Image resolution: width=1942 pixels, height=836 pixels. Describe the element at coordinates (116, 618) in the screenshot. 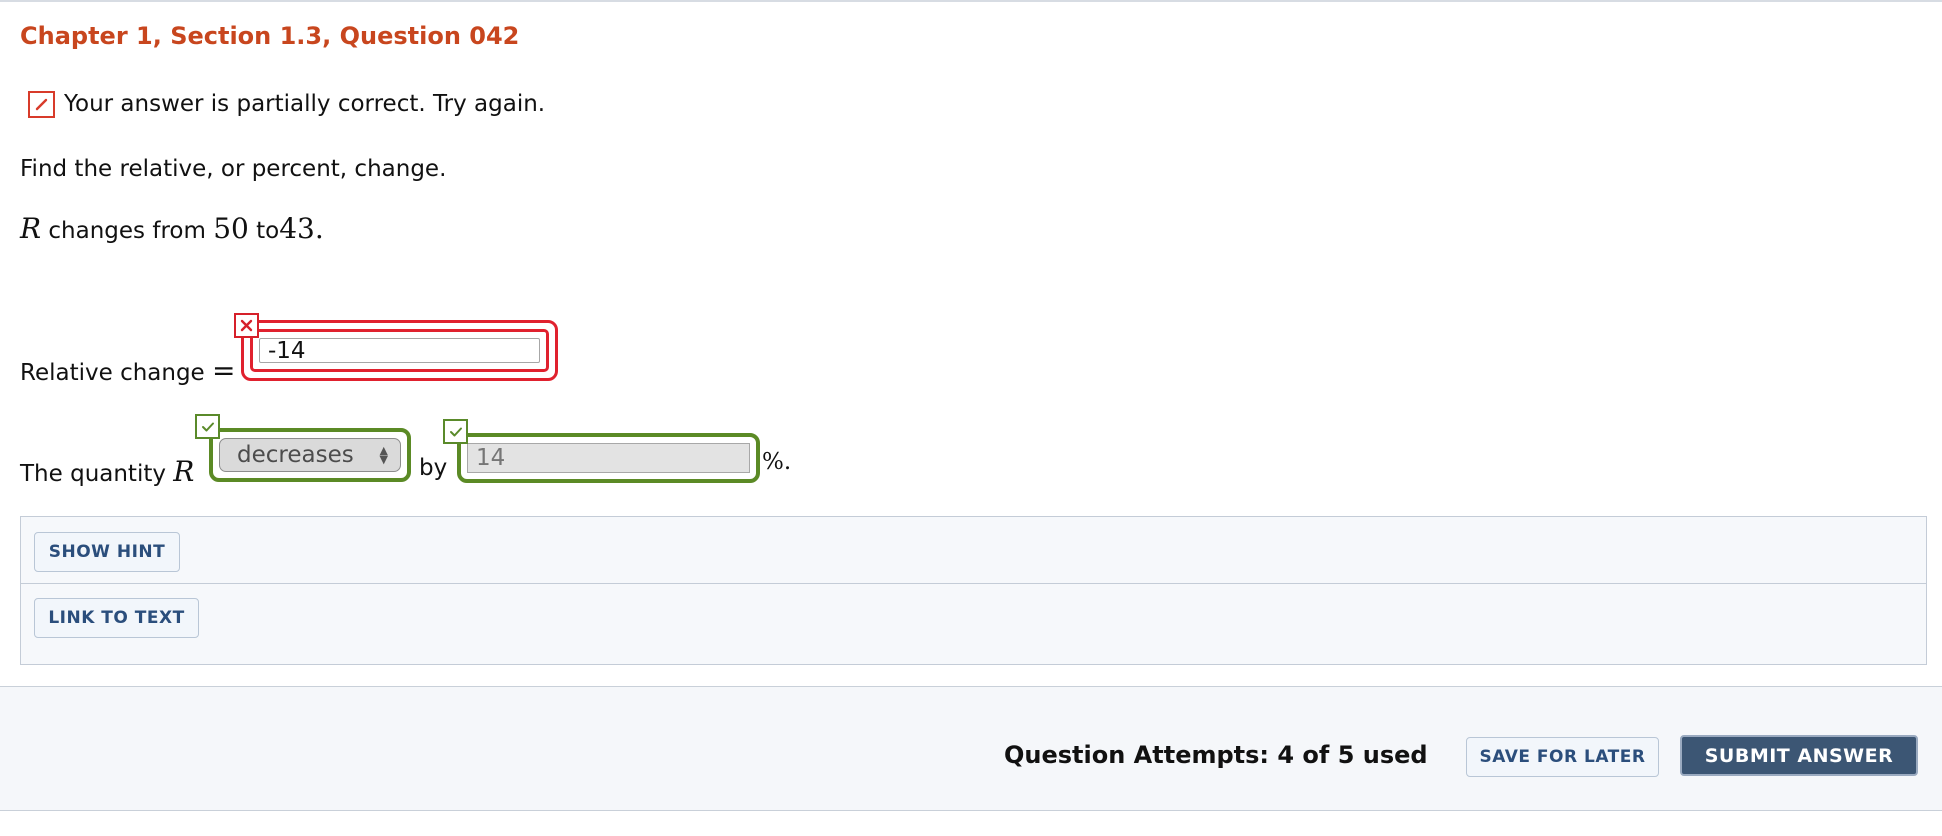

I see `link-to-text-button: LINK TO TEXT` at that location.